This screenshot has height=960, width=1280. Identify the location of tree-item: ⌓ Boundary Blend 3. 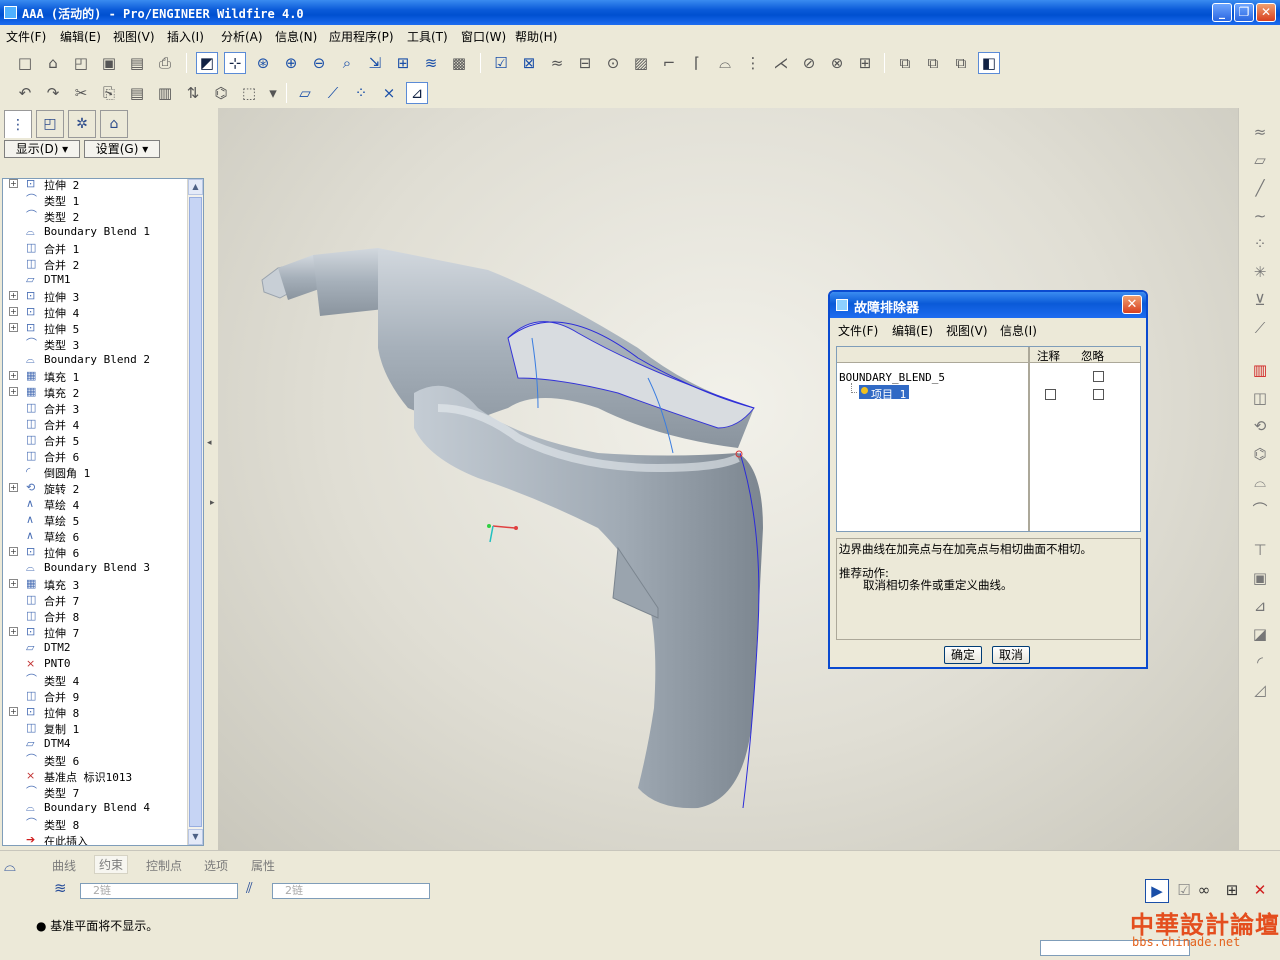
(95, 568).